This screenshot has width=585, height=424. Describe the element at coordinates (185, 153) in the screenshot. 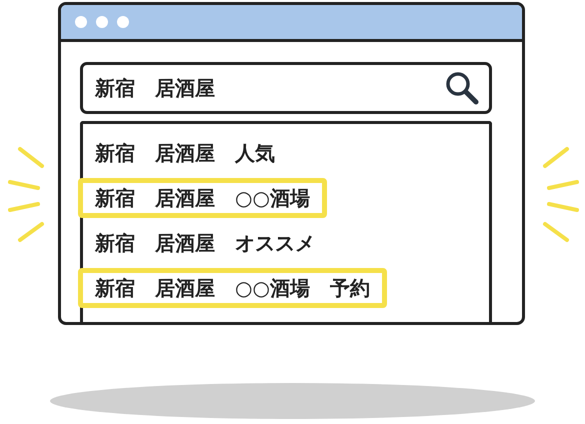

I see `suggestion-item: 新宿 居酒屋 人気` at that location.